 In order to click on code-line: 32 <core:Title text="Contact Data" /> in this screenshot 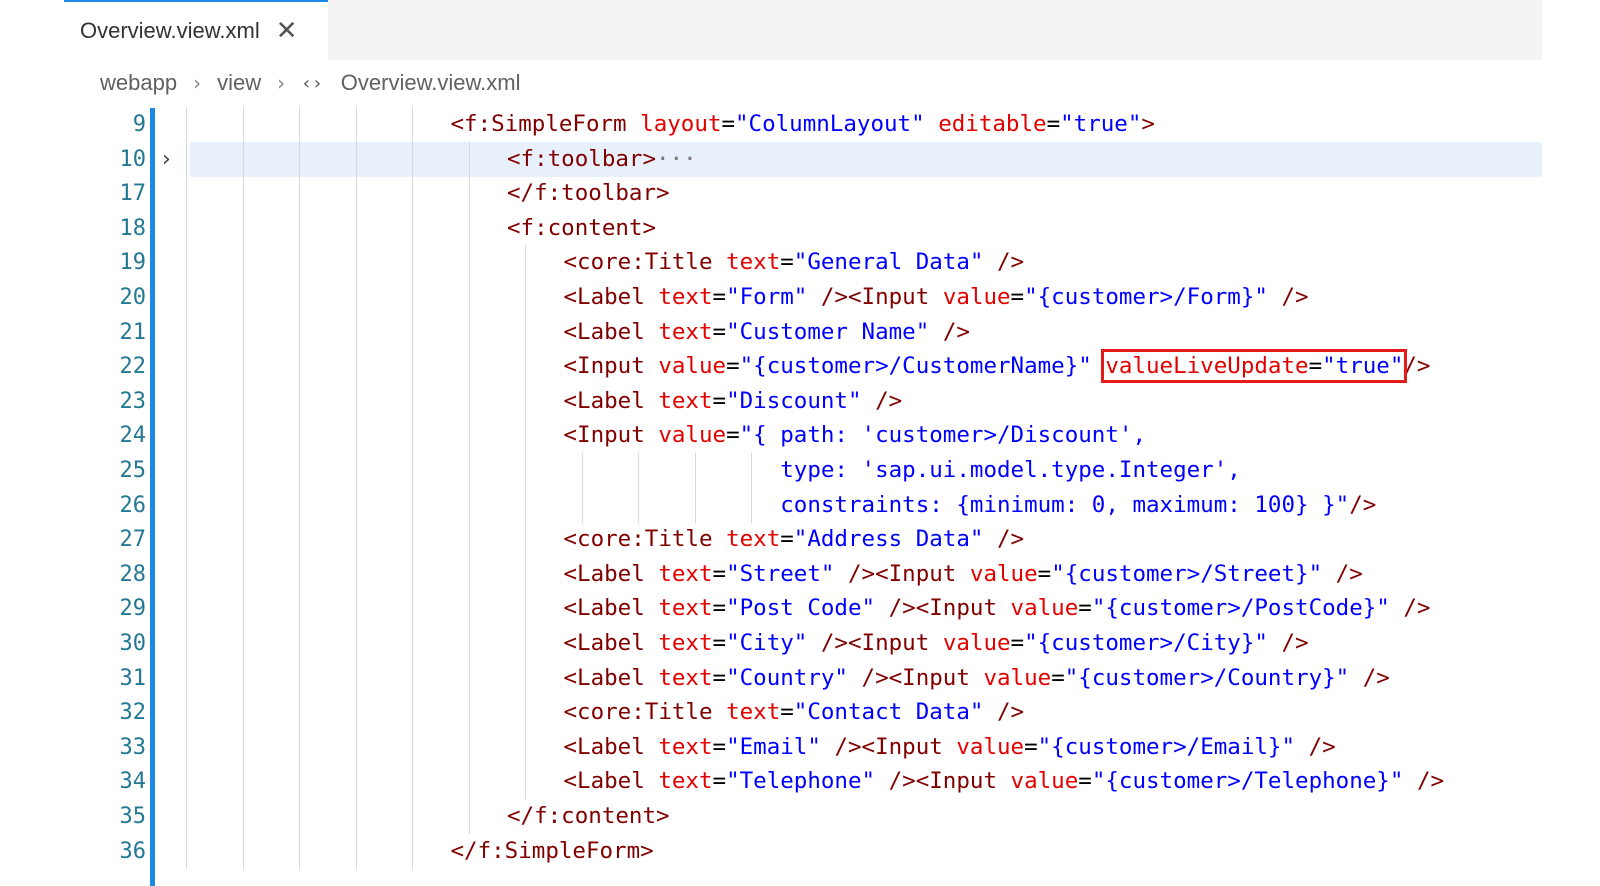, I will do `click(800, 713)`.